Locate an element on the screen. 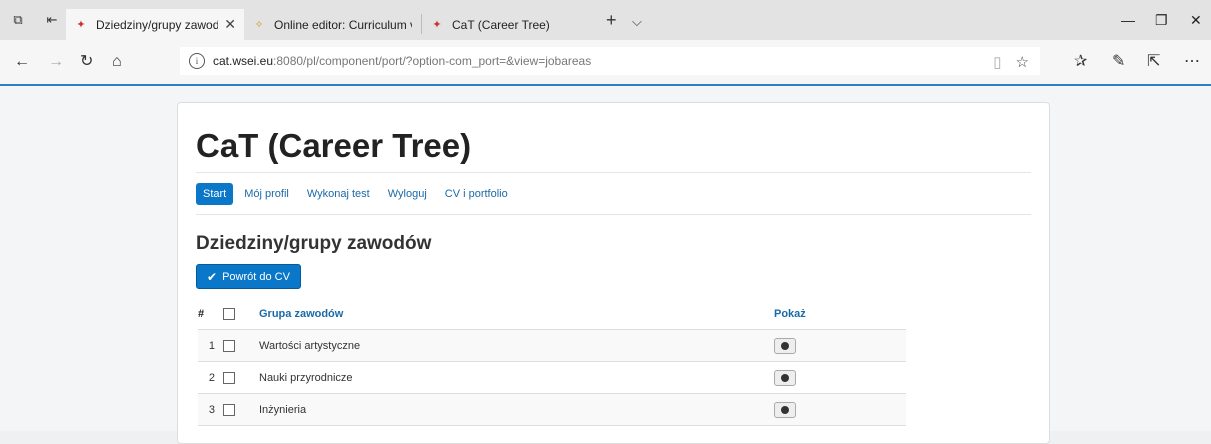  checkmark-icon: ✔ is located at coordinates (212, 276).